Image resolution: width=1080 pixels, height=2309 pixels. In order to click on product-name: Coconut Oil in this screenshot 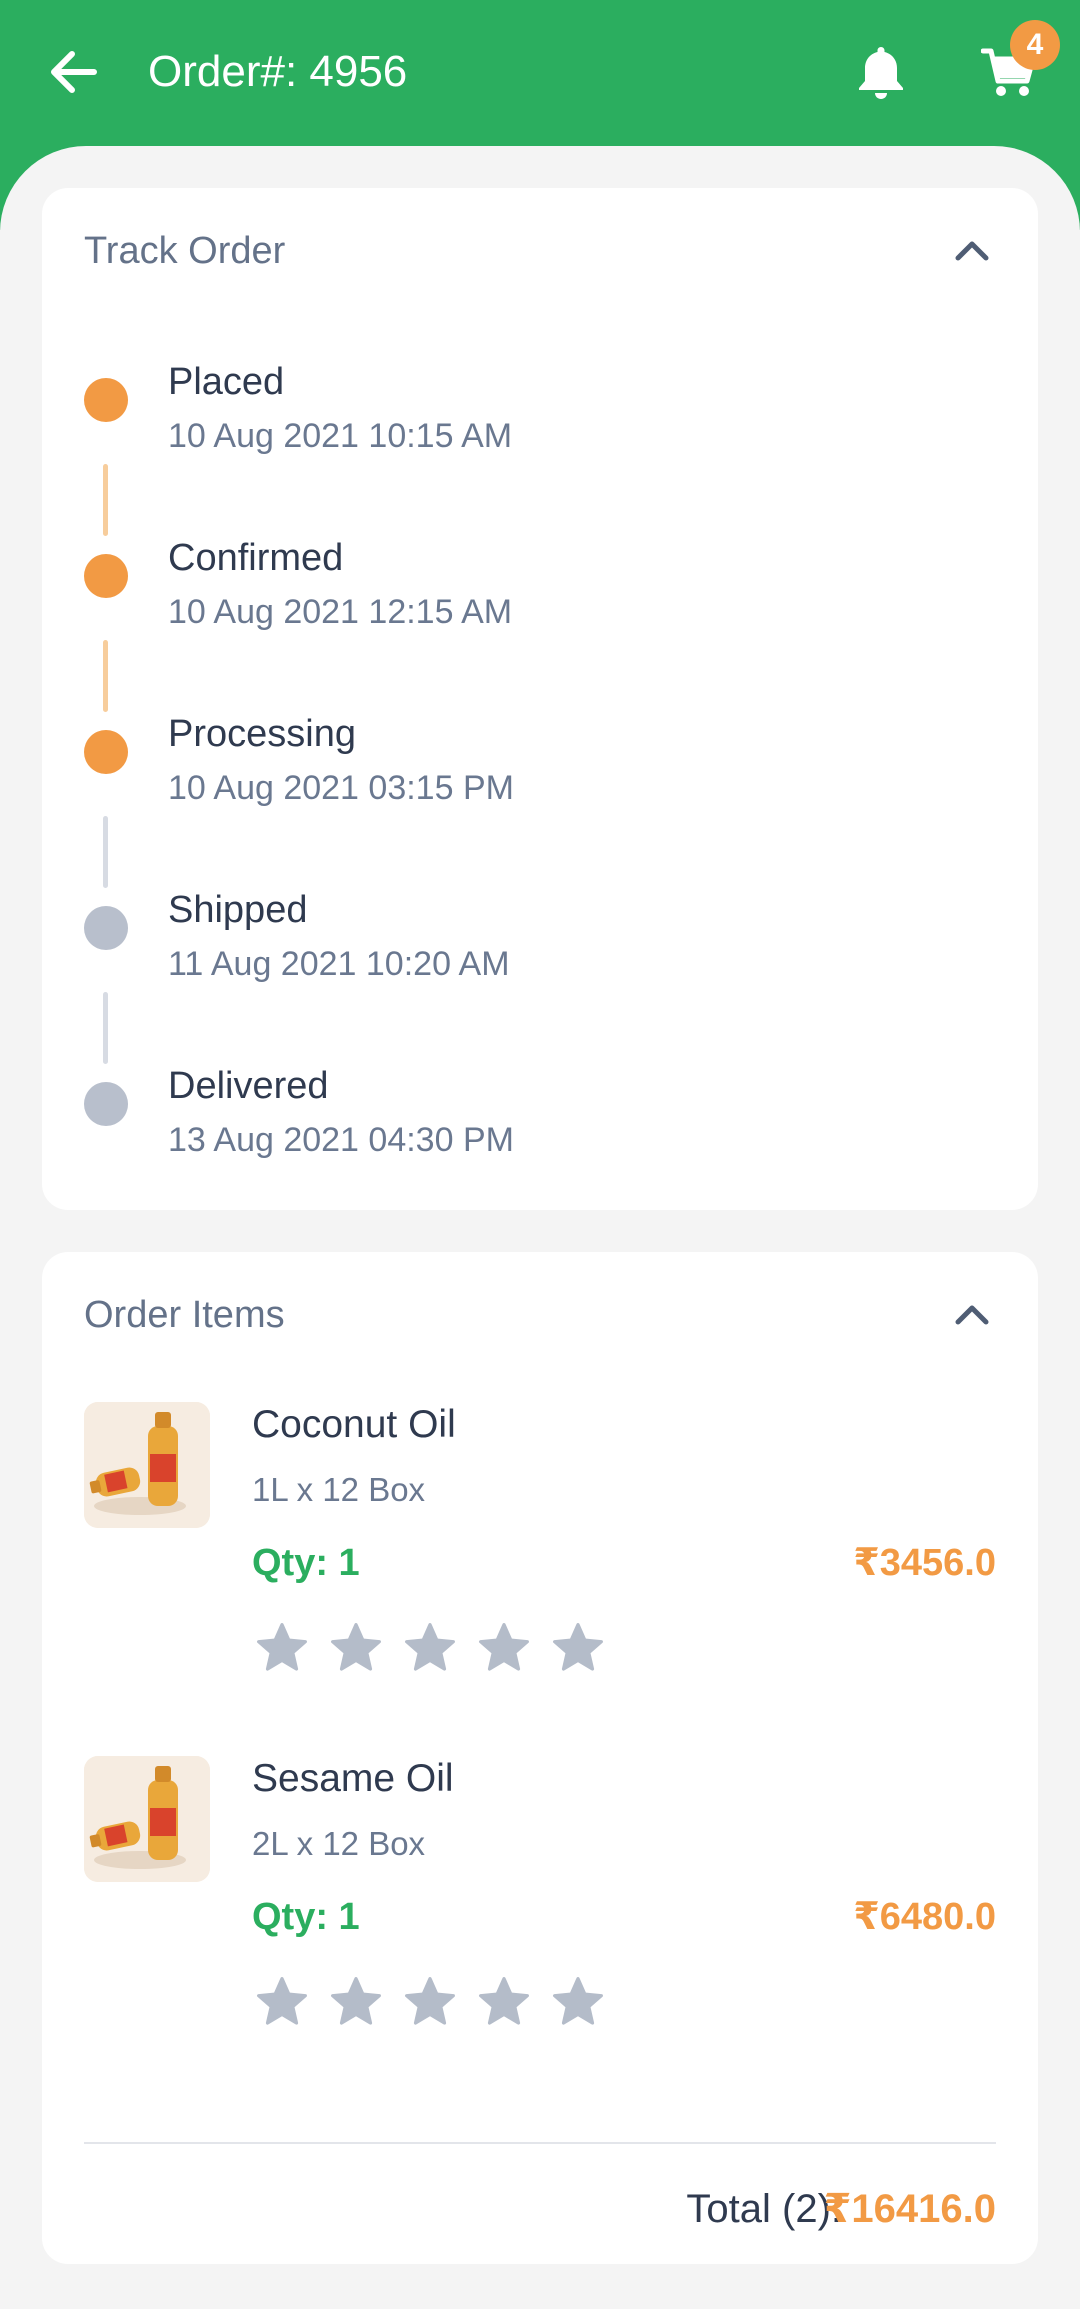, I will do `click(354, 1424)`.